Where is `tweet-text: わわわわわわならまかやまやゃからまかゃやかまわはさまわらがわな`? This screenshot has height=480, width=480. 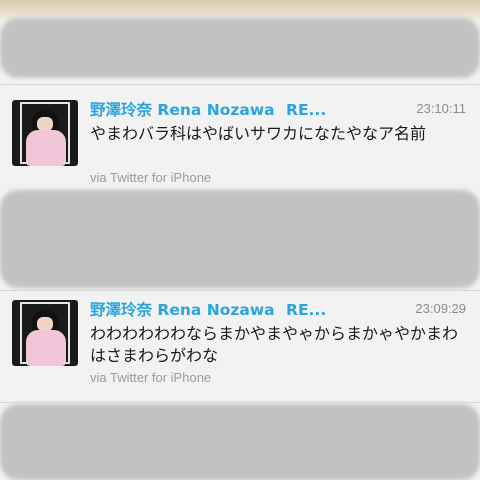 tweet-text: わわわわわわならまかやまやゃからまかゃやかまわはさまわらがわな is located at coordinates (274, 344).